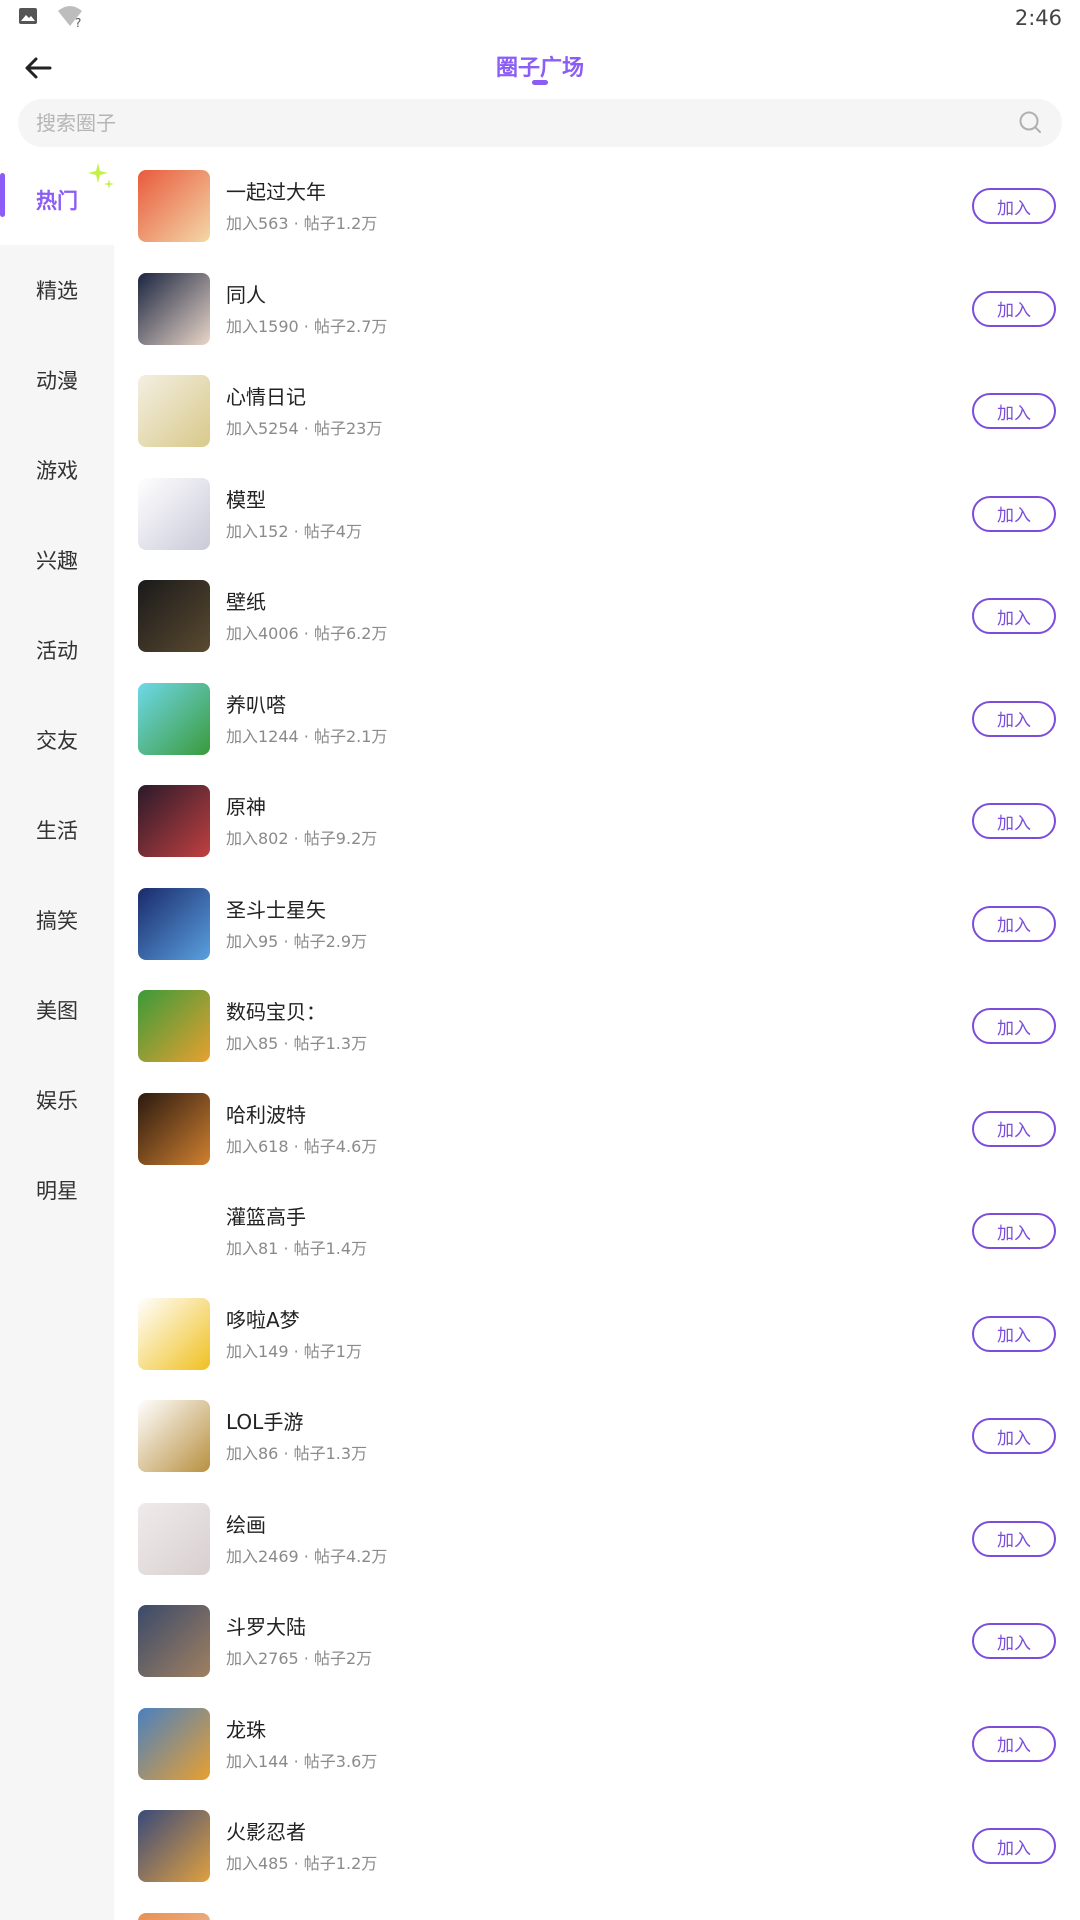  What do you see at coordinates (2, 195) in the screenshot?
I see `active-indicator` at bounding box center [2, 195].